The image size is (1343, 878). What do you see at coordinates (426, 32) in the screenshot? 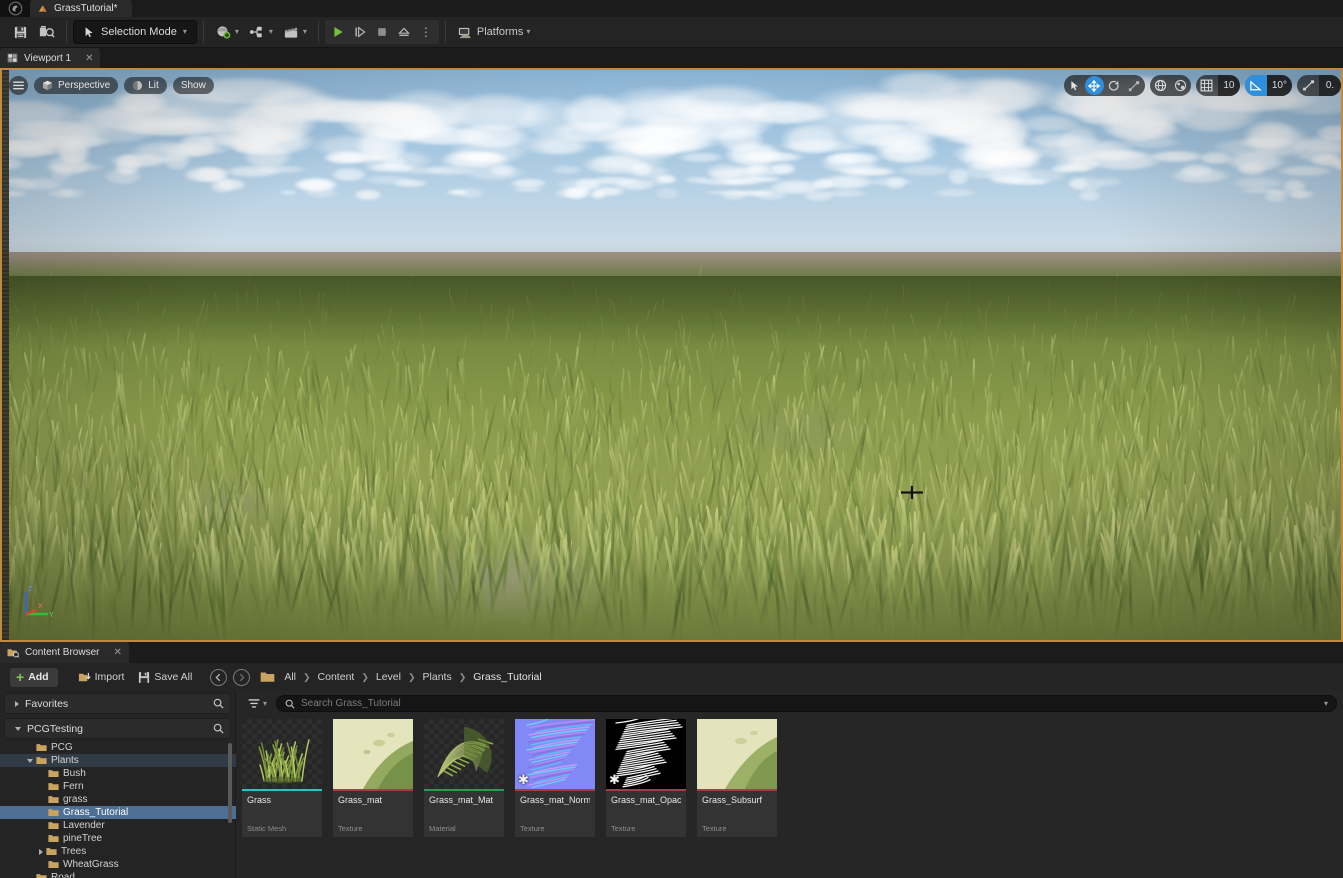
I see `play-more-options-button: ⋮` at bounding box center [426, 32].